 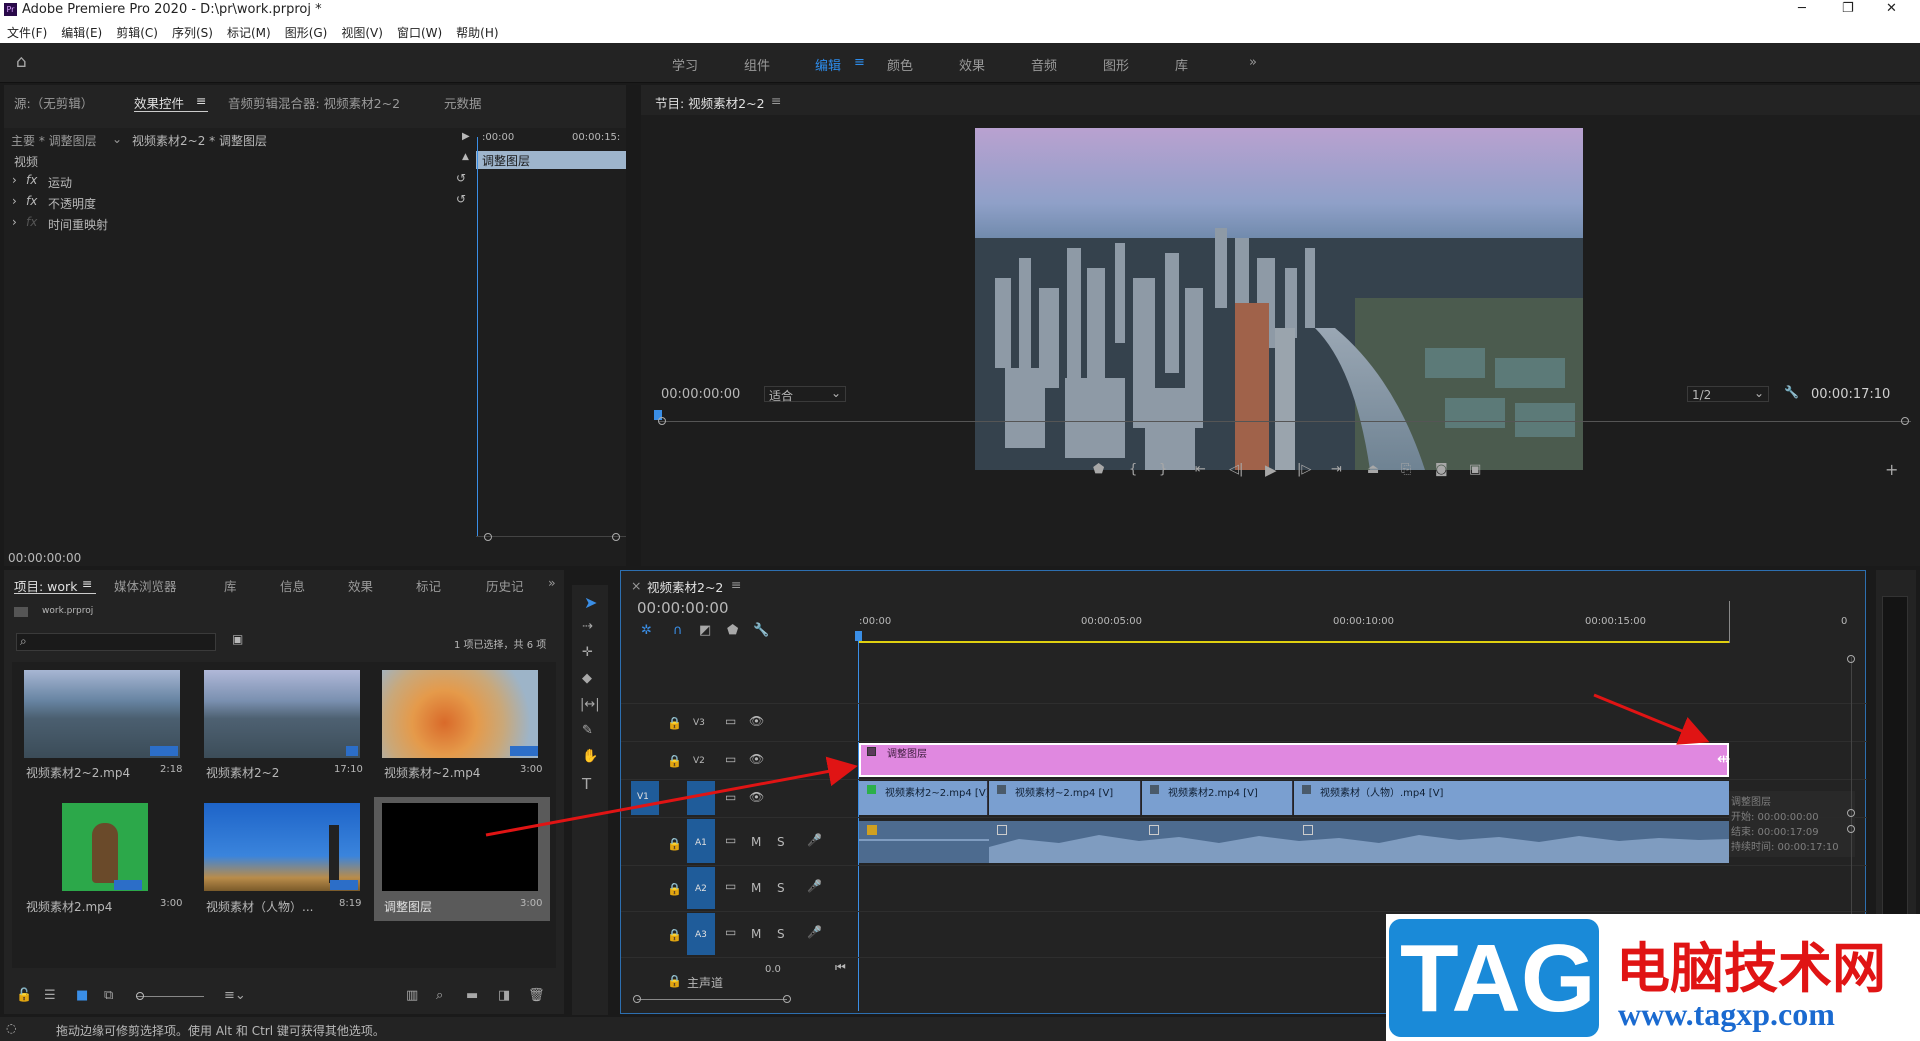 What do you see at coordinates (736, 584) in the screenshot?
I see `timeline-menu-icon: ≡` at bounding box center [736, 584].